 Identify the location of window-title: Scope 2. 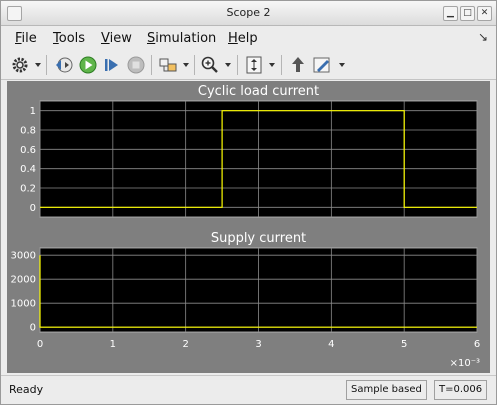
(248, 12).